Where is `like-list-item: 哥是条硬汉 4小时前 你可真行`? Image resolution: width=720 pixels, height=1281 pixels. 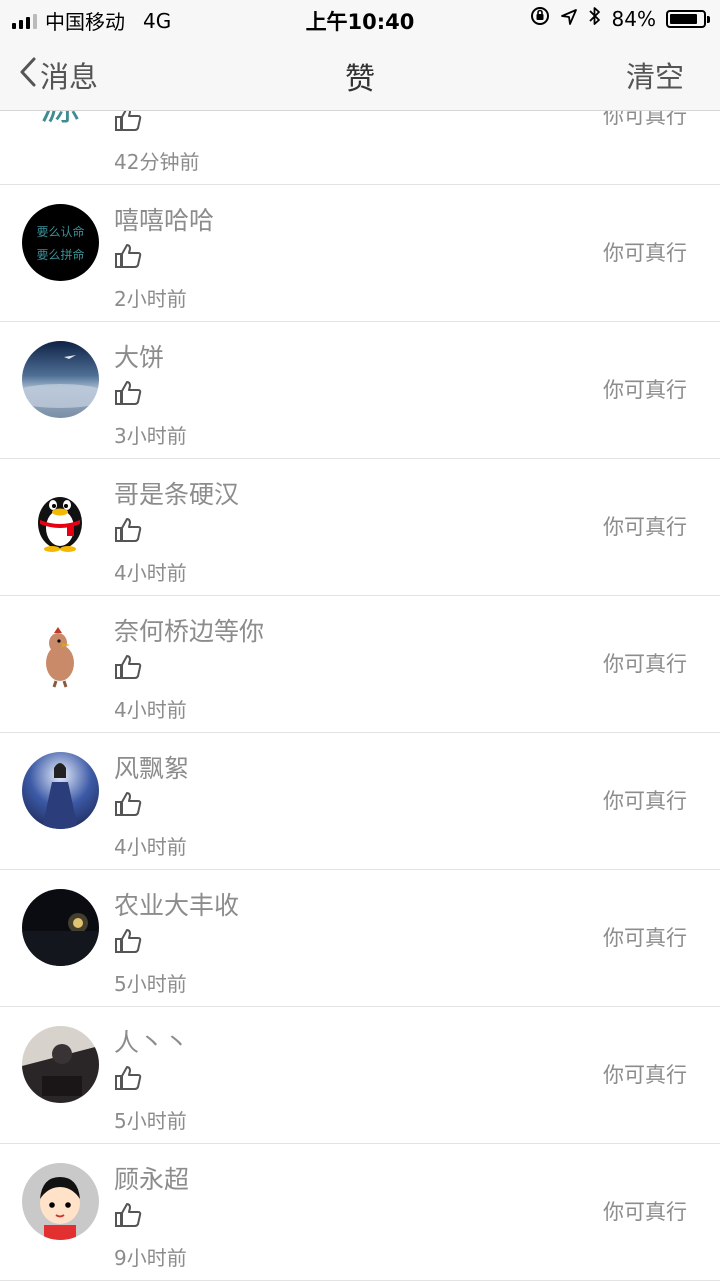 like-list-item: 哥是条硬汉 4小时前 你可真行 is located at coordinates (360, 527).